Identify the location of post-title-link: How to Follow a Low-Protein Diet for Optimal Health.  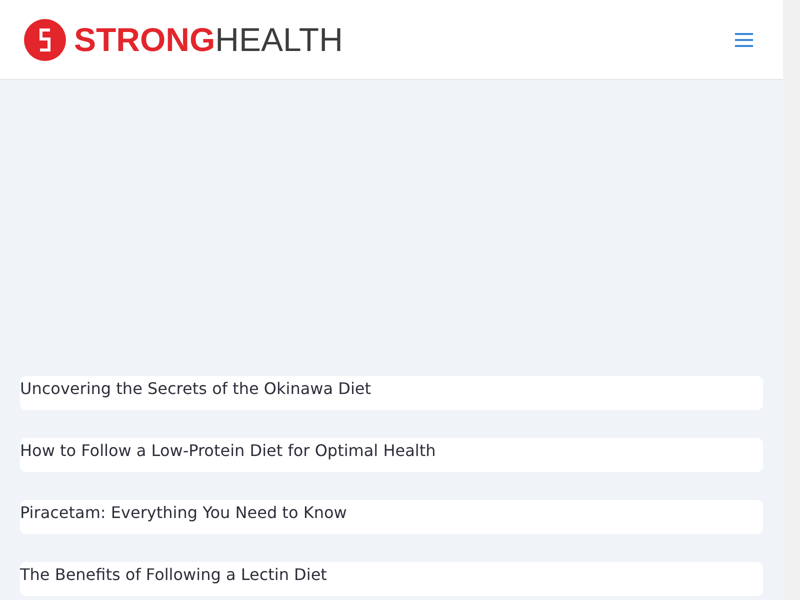
(228, 451).